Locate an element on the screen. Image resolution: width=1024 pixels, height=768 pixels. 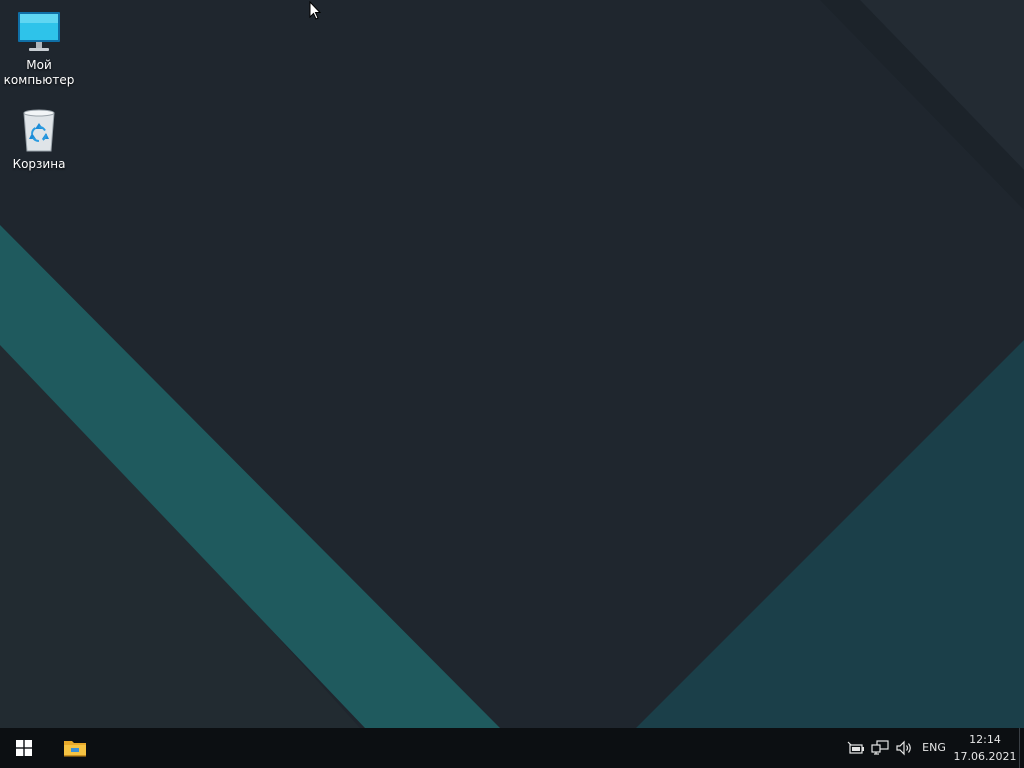
desktop-icon-recycle-bin: Корзина is located at coordinates (39, 139).